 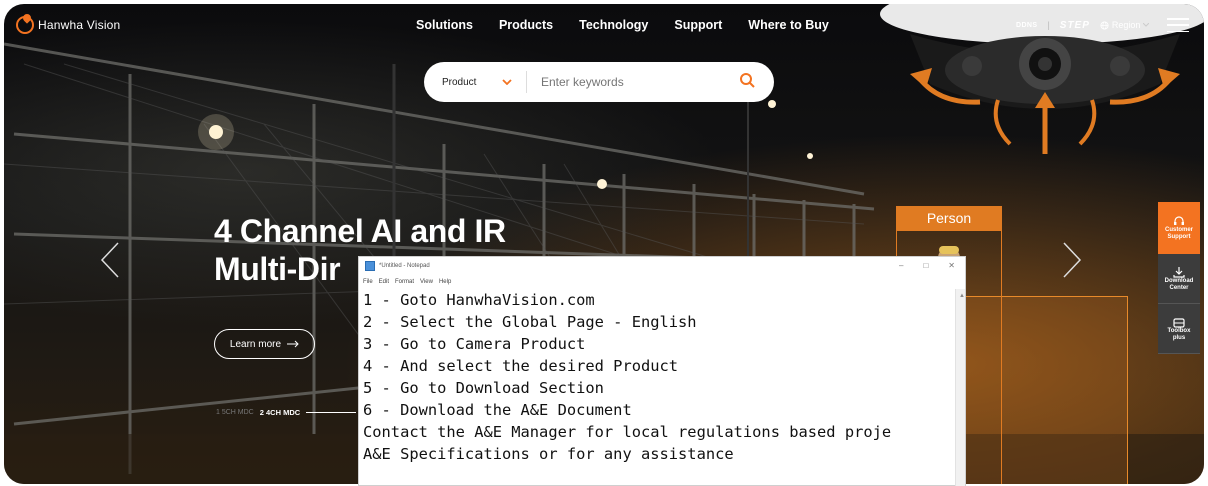 I want to click on customer-support-label-1: Customer, so click(x=1178, y=230).